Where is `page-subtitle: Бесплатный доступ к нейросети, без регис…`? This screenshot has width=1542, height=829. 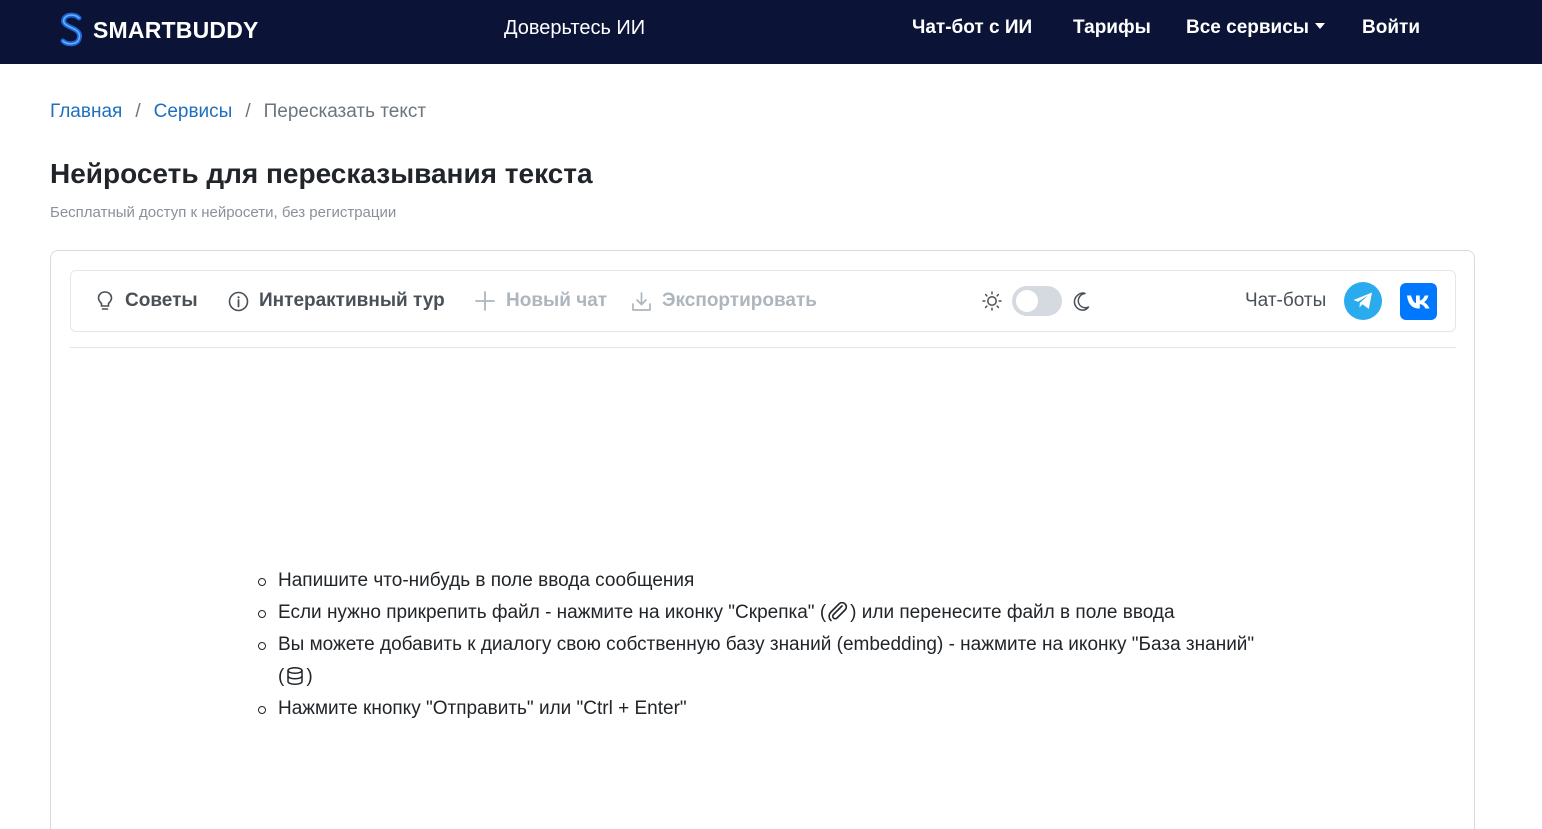
page-subtitle: Бесплатный доступ к нейросети, без регис… is located at coordinates (223, 212).